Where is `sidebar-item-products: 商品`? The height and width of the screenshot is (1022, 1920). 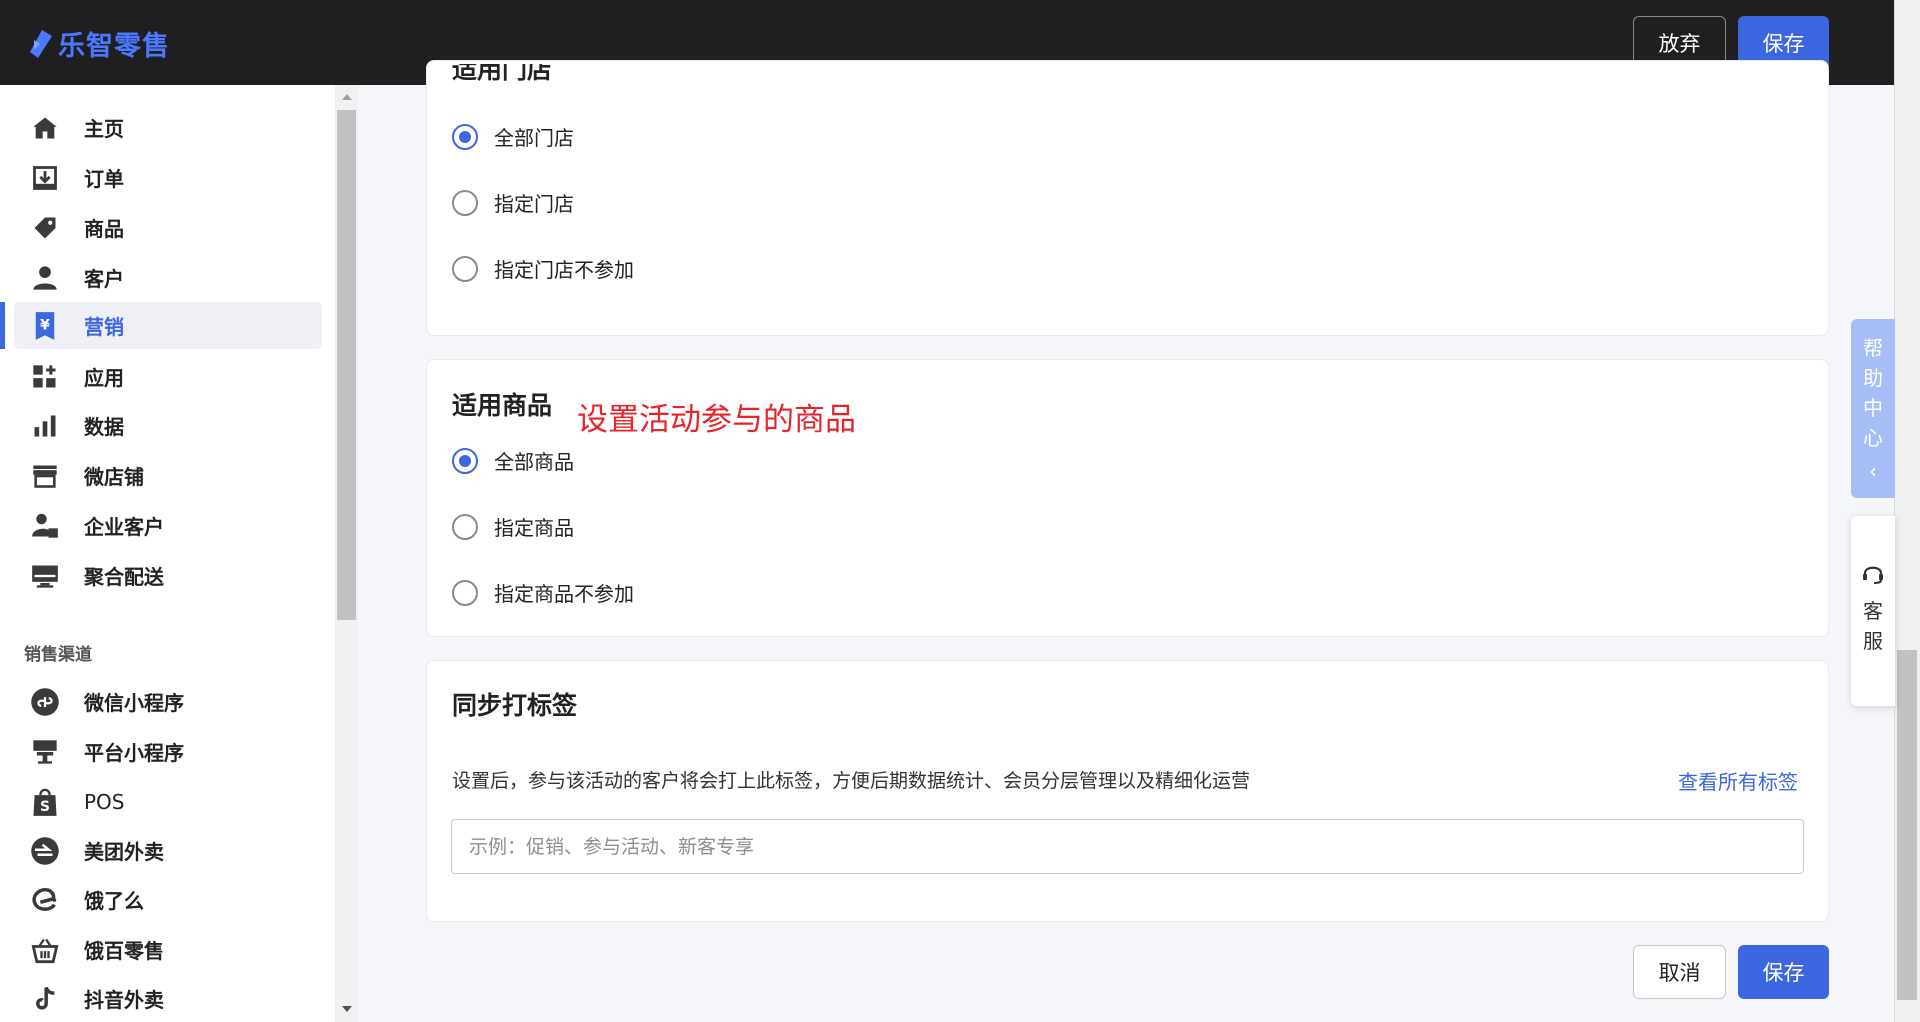
sidebar-item-products: 商品 is located at coordinates (168, 227).